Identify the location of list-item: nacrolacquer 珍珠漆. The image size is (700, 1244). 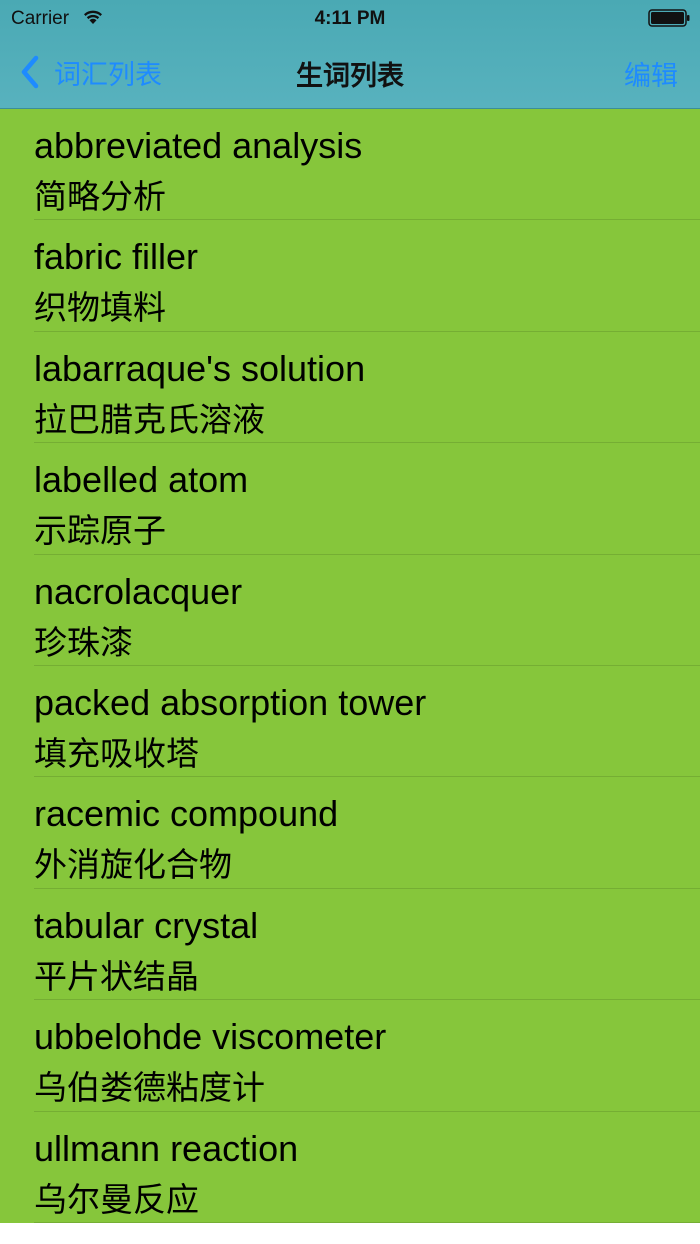
(350, 611).